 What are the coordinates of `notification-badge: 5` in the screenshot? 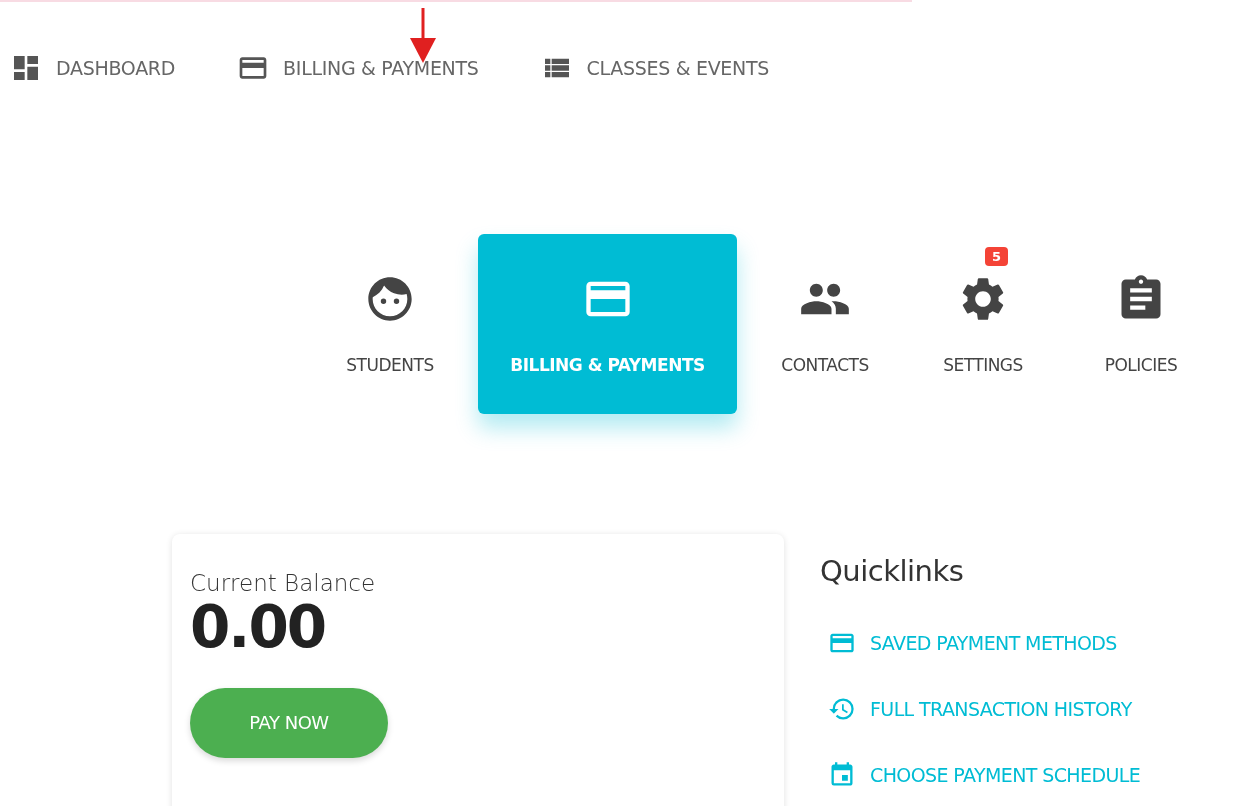 It's located at (997, 256).